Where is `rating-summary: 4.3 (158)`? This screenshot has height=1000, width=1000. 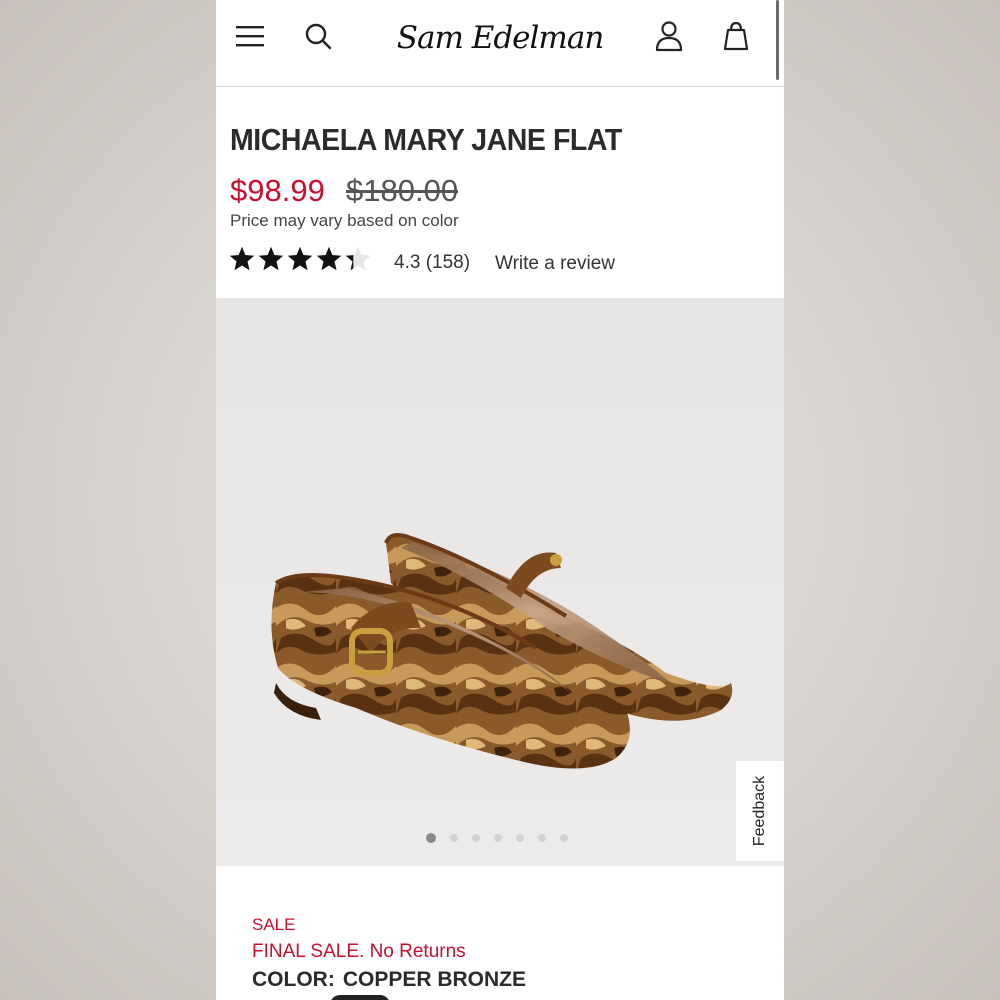
rating-summary: 4.3 (158) is located at coordinates (432, 263).